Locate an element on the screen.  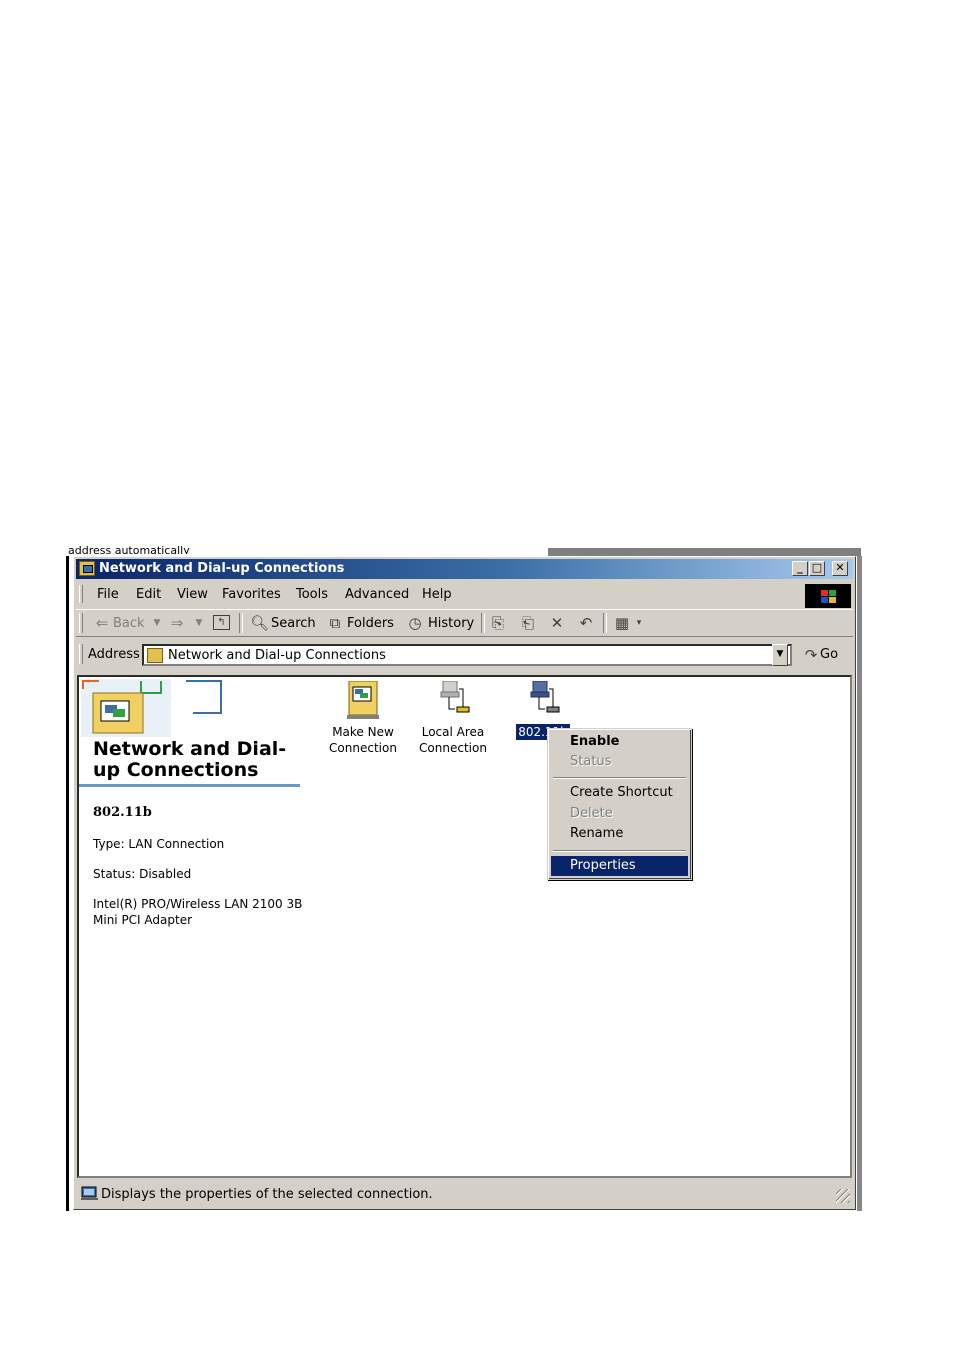
history-button: History is located at coordinates (451, 623).